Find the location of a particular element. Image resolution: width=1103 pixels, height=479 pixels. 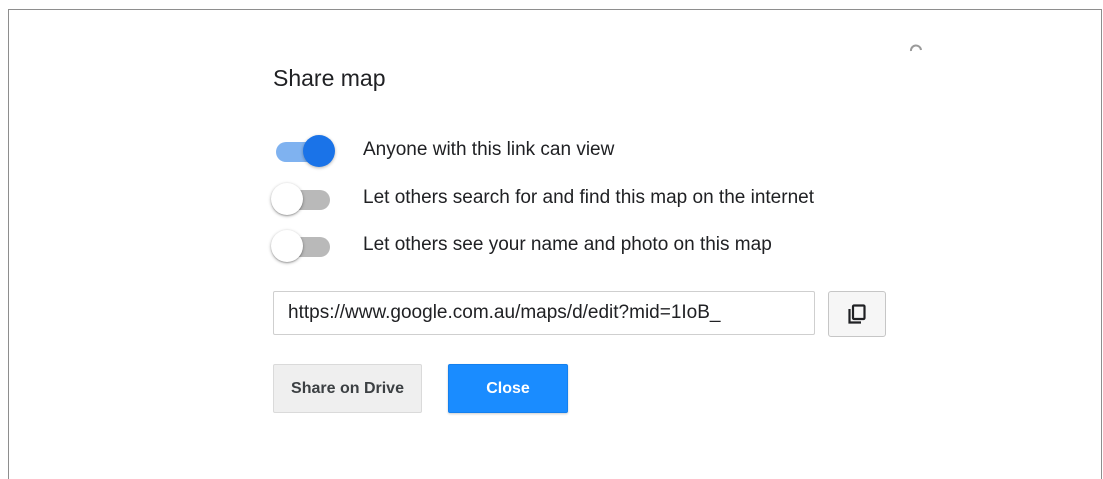

copy-icon is located at coordinates (857, 314).